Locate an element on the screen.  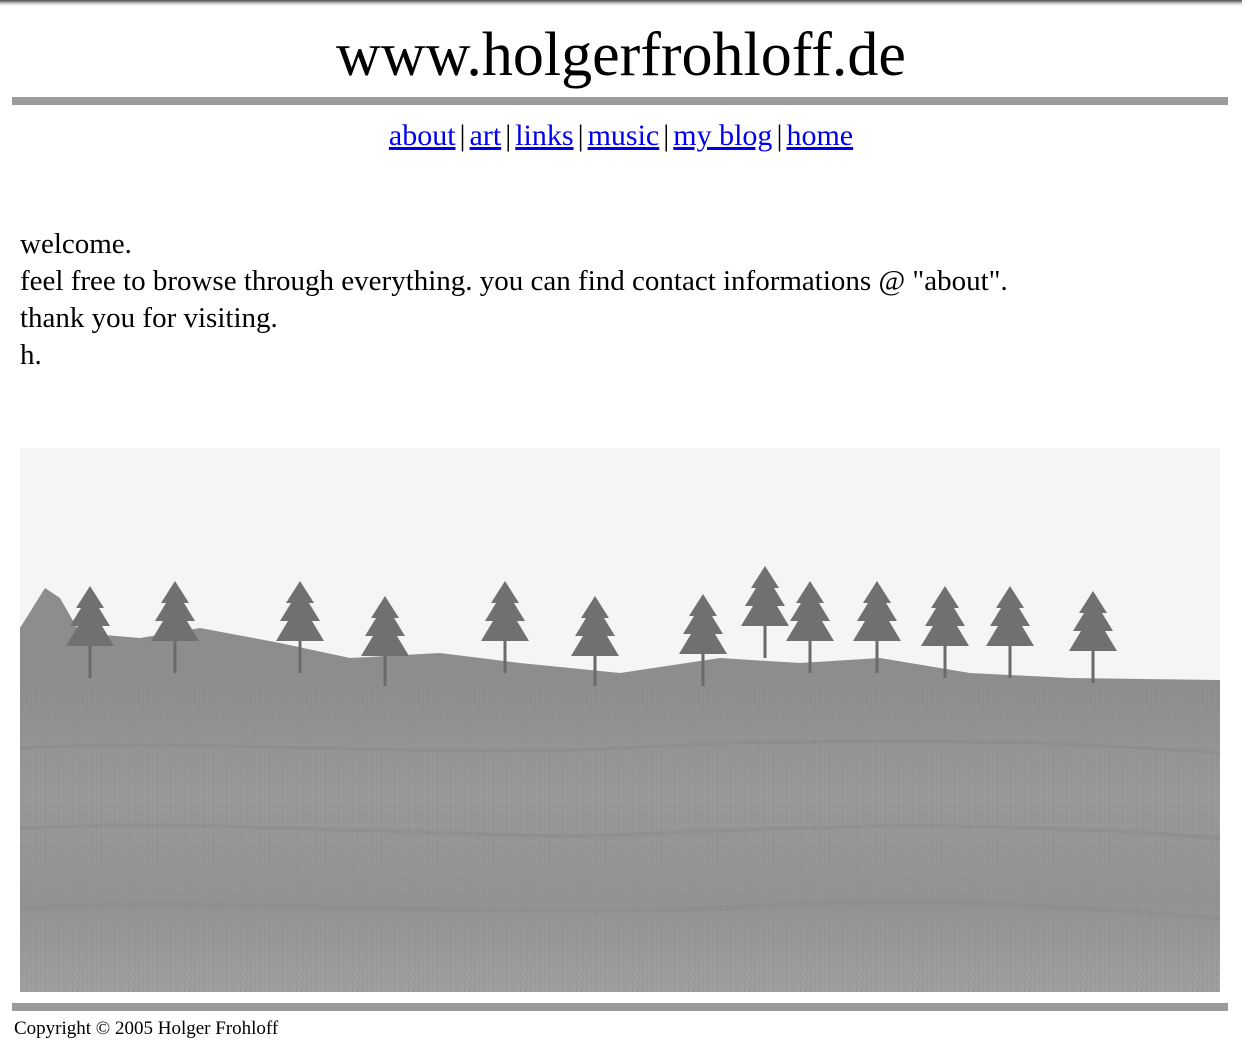
nav-link-home: home is located at coordinates (819, 135).